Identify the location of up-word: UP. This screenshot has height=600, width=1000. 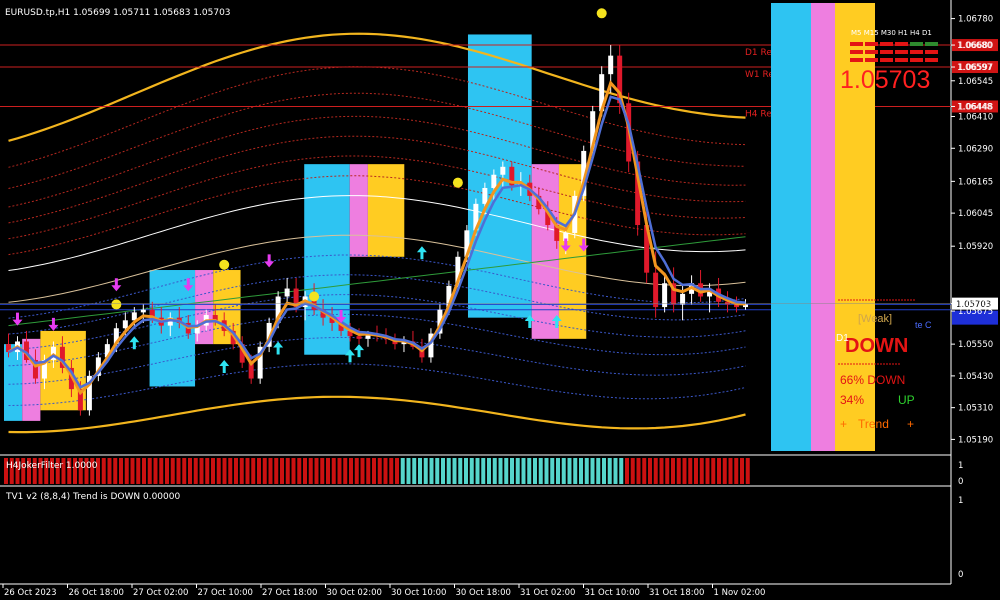
(906, 400).